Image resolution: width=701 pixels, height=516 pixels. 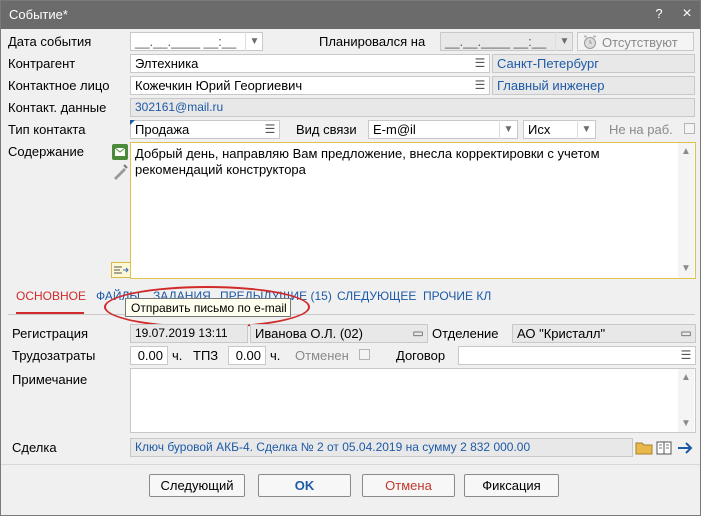 I want to click on counterparty-label: Контрагент, so click(x=42, y=63).